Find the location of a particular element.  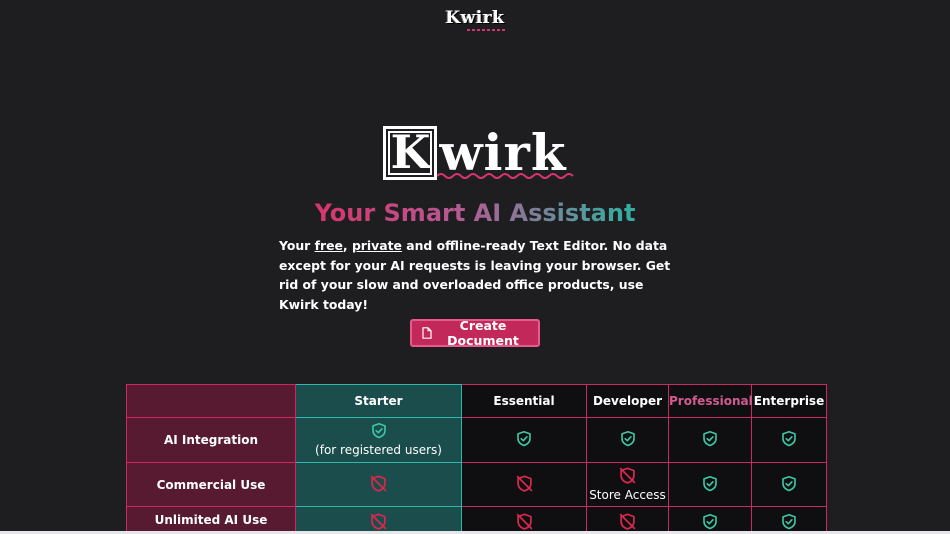

pricing-corner-cell is located at coordinates (211, 401).